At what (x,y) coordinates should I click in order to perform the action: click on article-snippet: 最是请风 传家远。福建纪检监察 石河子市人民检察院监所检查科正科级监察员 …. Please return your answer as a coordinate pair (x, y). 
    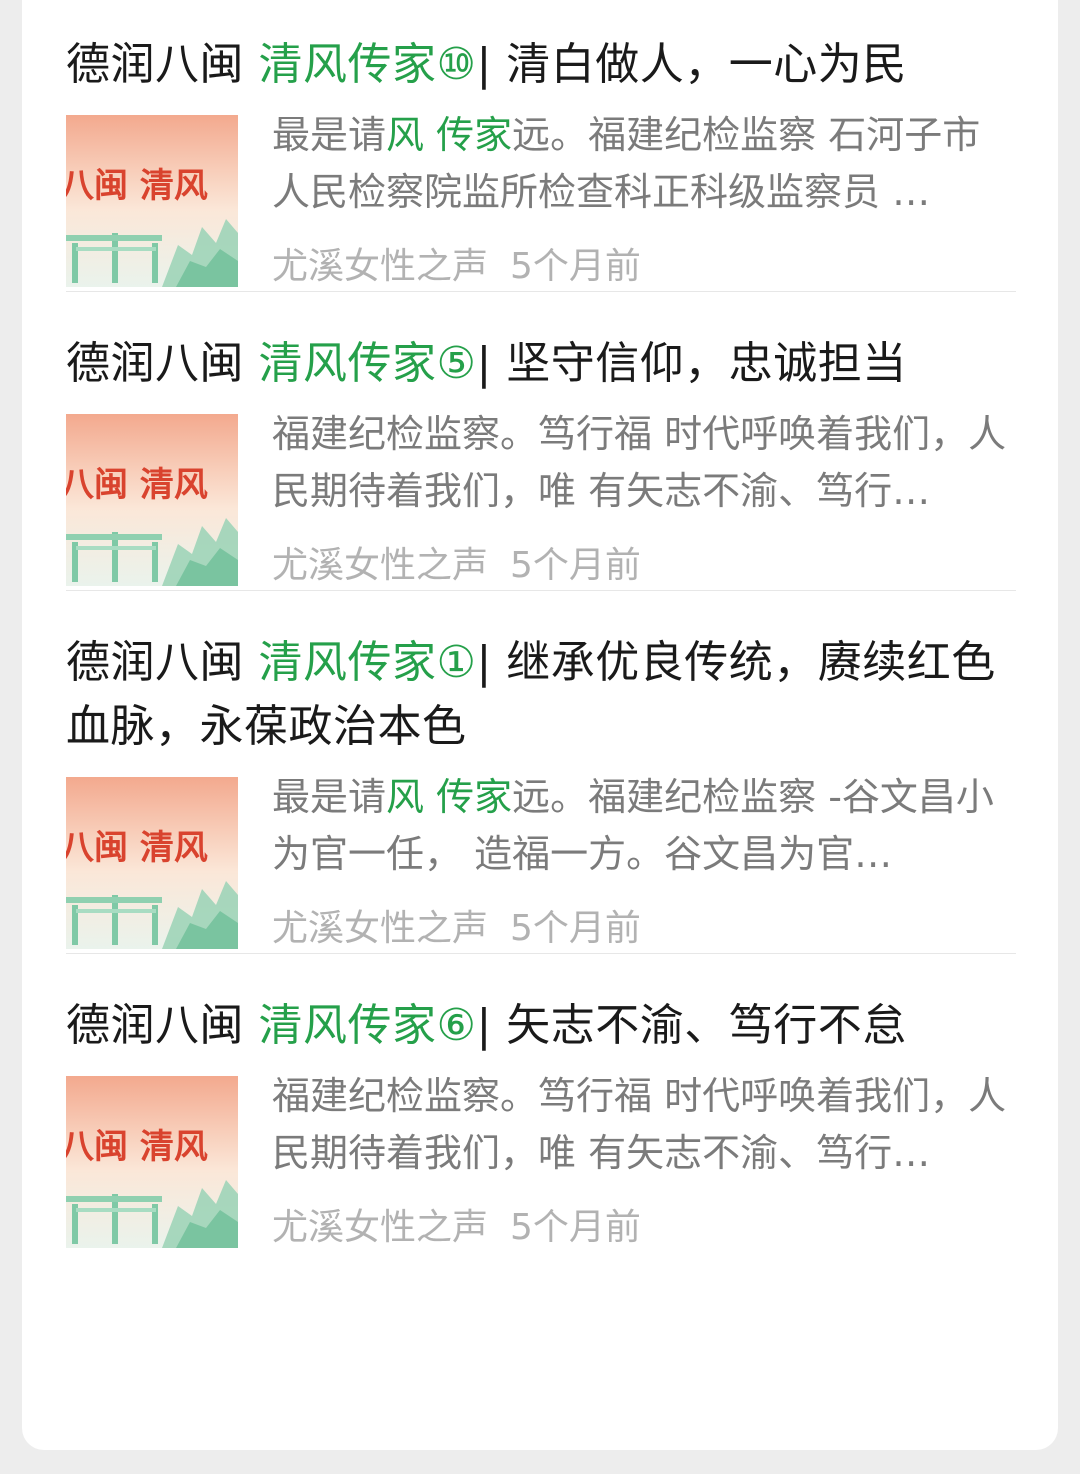
    Looking at the image, I should click on (642, 164).